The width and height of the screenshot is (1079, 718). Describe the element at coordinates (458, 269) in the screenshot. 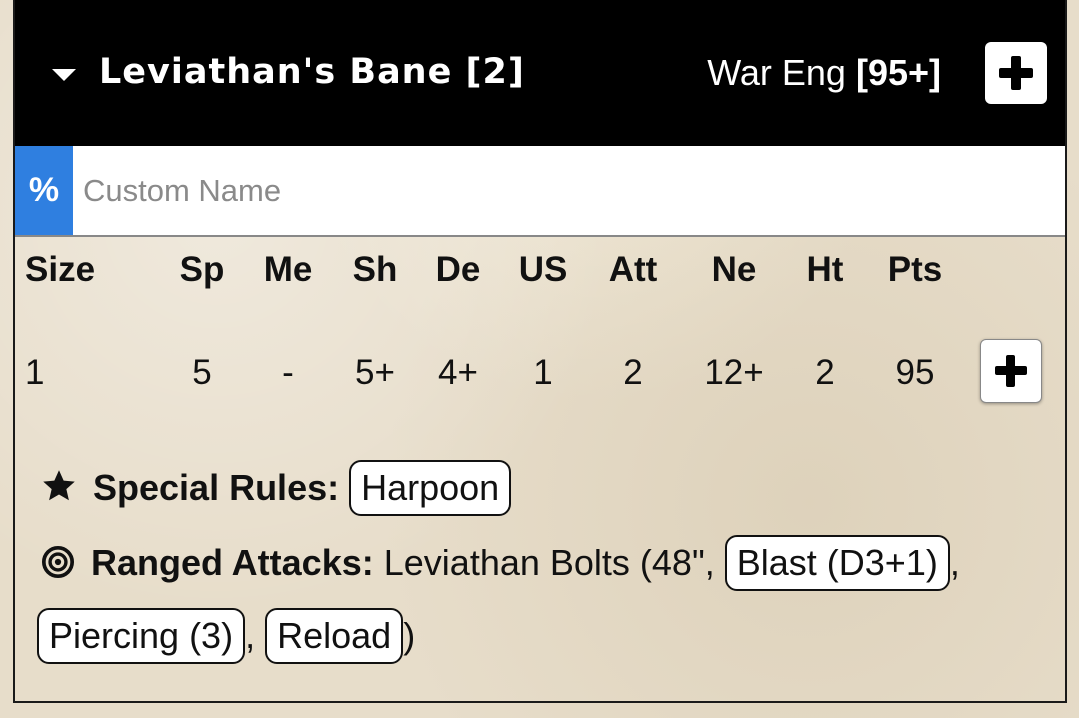

I see `stat-header-de: De` at that location.